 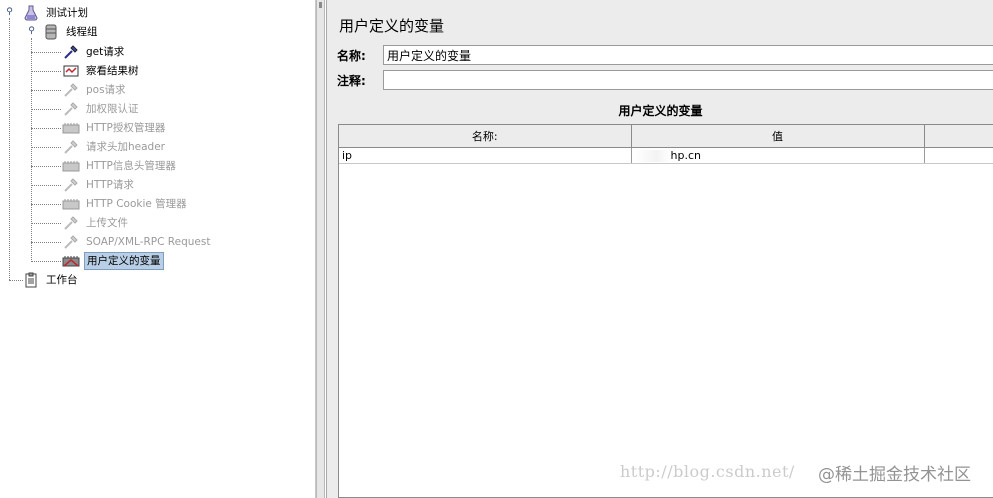 What do you see at coordinates (105, 52) in the screenshot?
I see `tree-node-label: get请求` at bounding box center [105, 52].